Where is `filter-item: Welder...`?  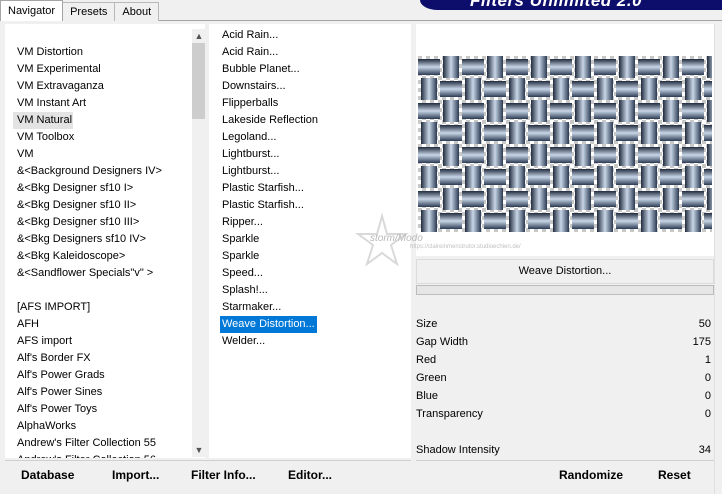 filter-item: Welder... is located at coordinates (275, 341).